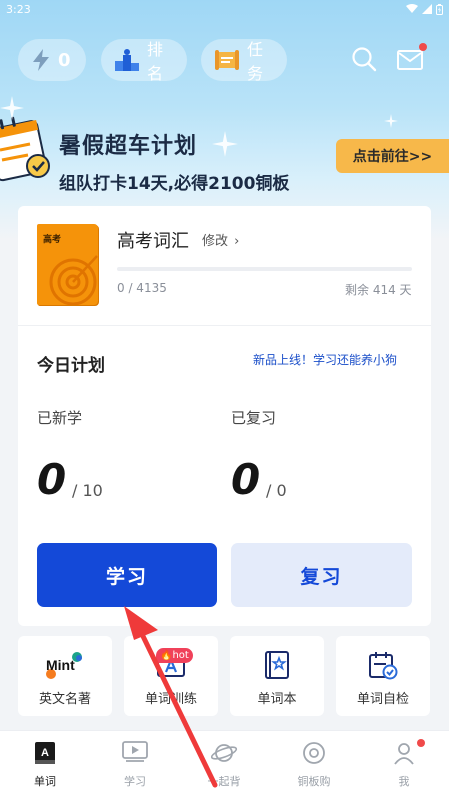 Image resolution: width=449 pixels, height=798 pixels. What do you see at coordinates (153, 241) in the screenshot?
I see `book-title: 高考词汇` at bounding box center [153, 241].